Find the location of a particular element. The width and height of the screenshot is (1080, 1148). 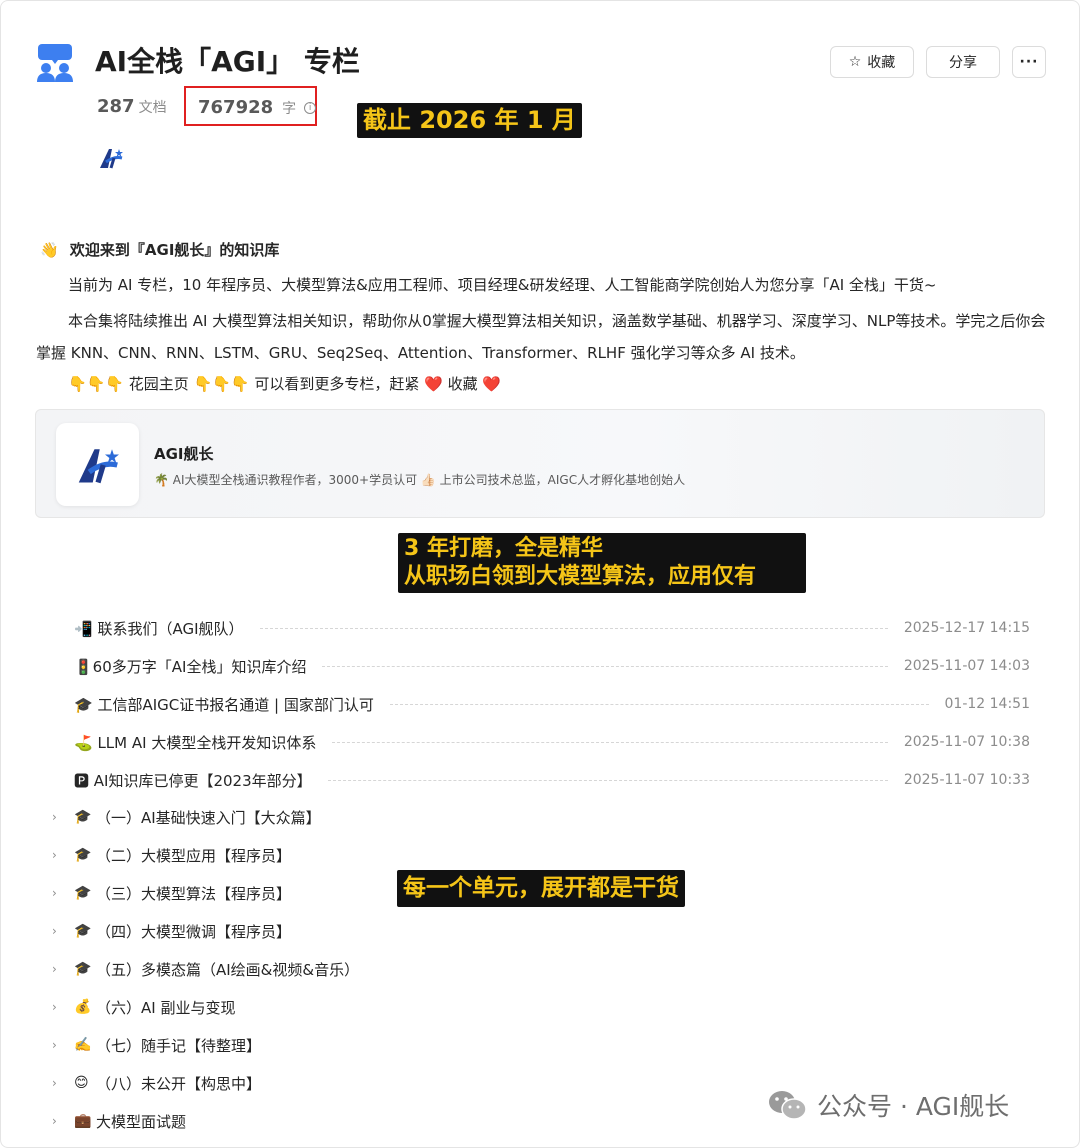

word-count-stat: 767928 字 i is located at coordinates (257, 107).